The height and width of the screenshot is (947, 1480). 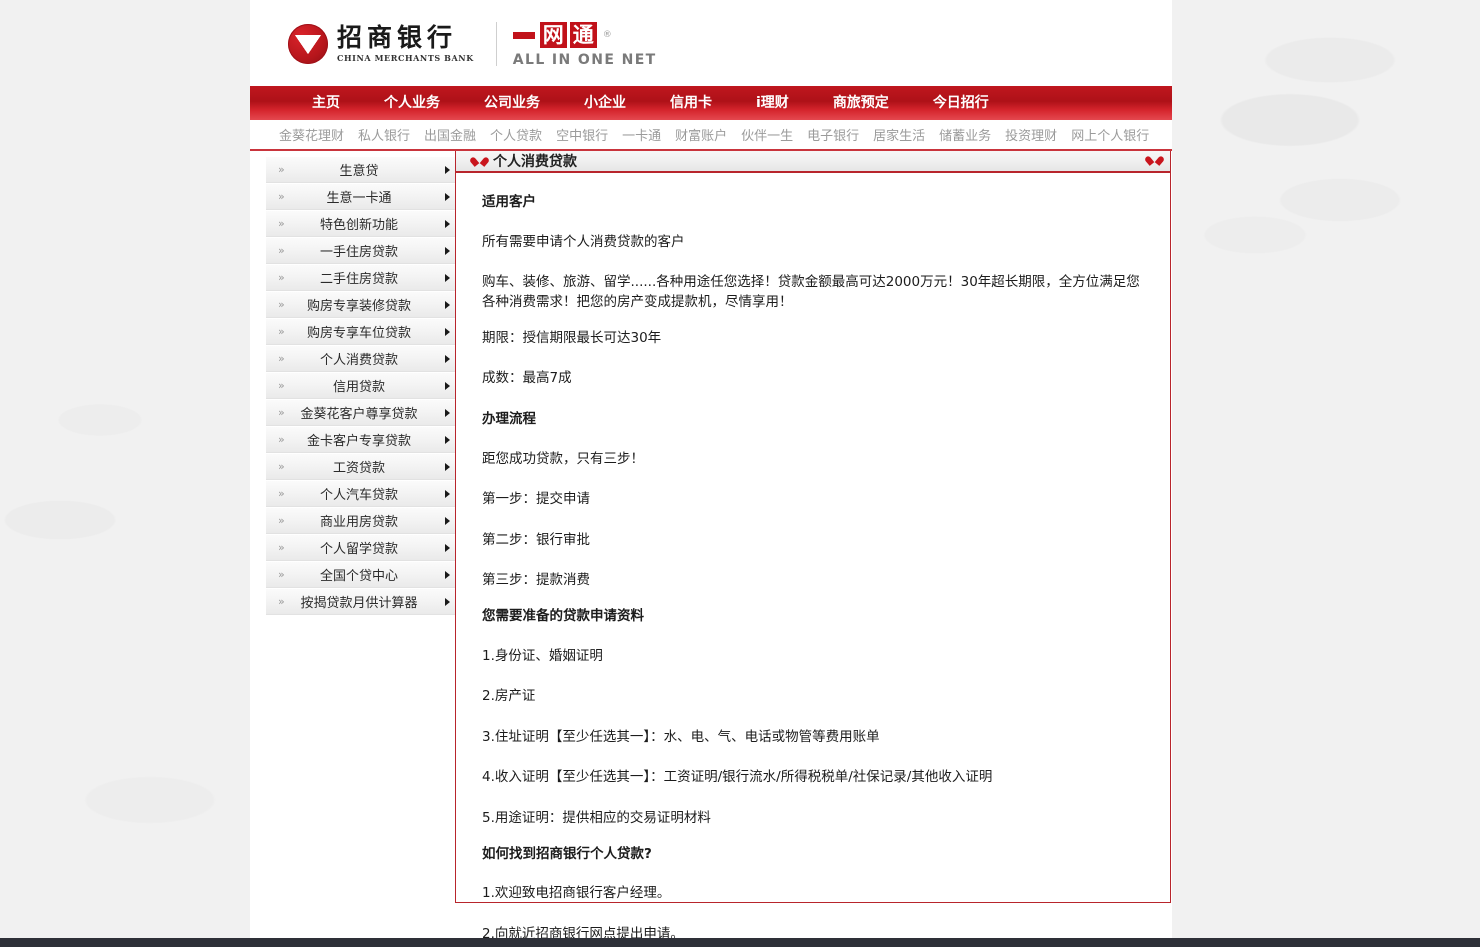 What do you see at coordinates (813, 162) in the screenshot?
I see `content-title-bar: 个人消费贷款` at bounding box center [813, 162].